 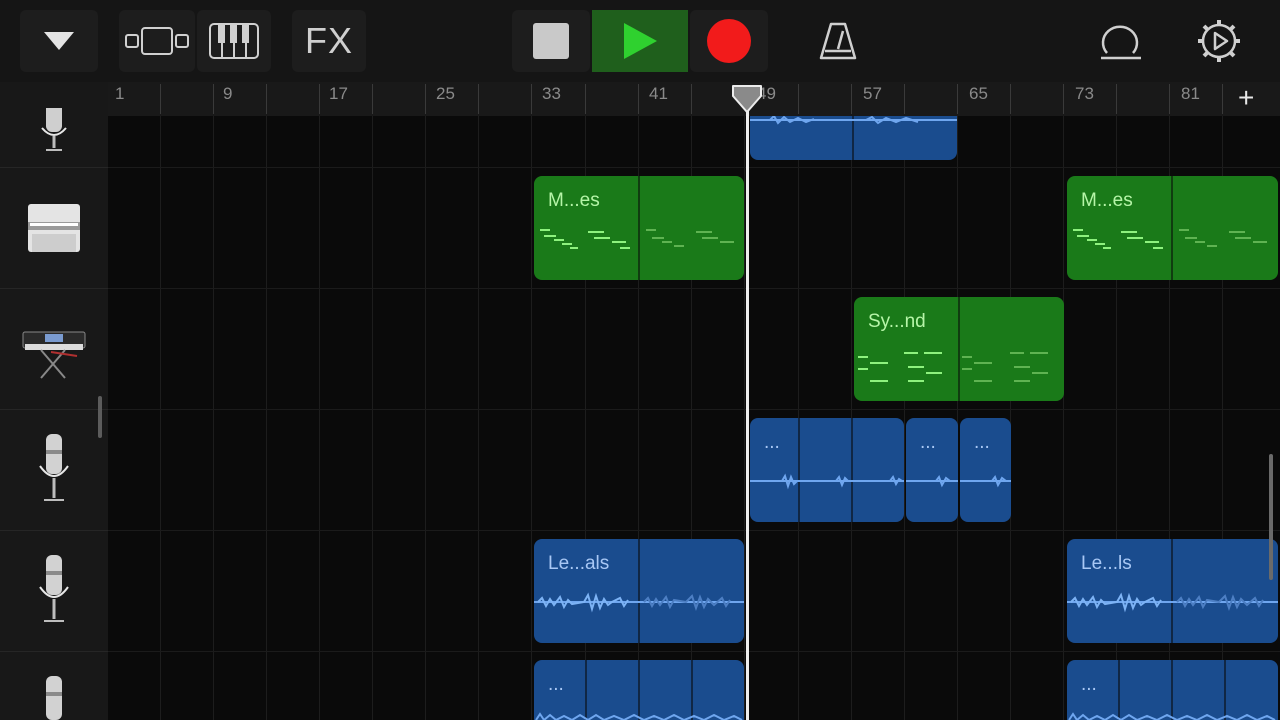 I want to click on ruler-bar-number: 33, so click(x=551, y=93).